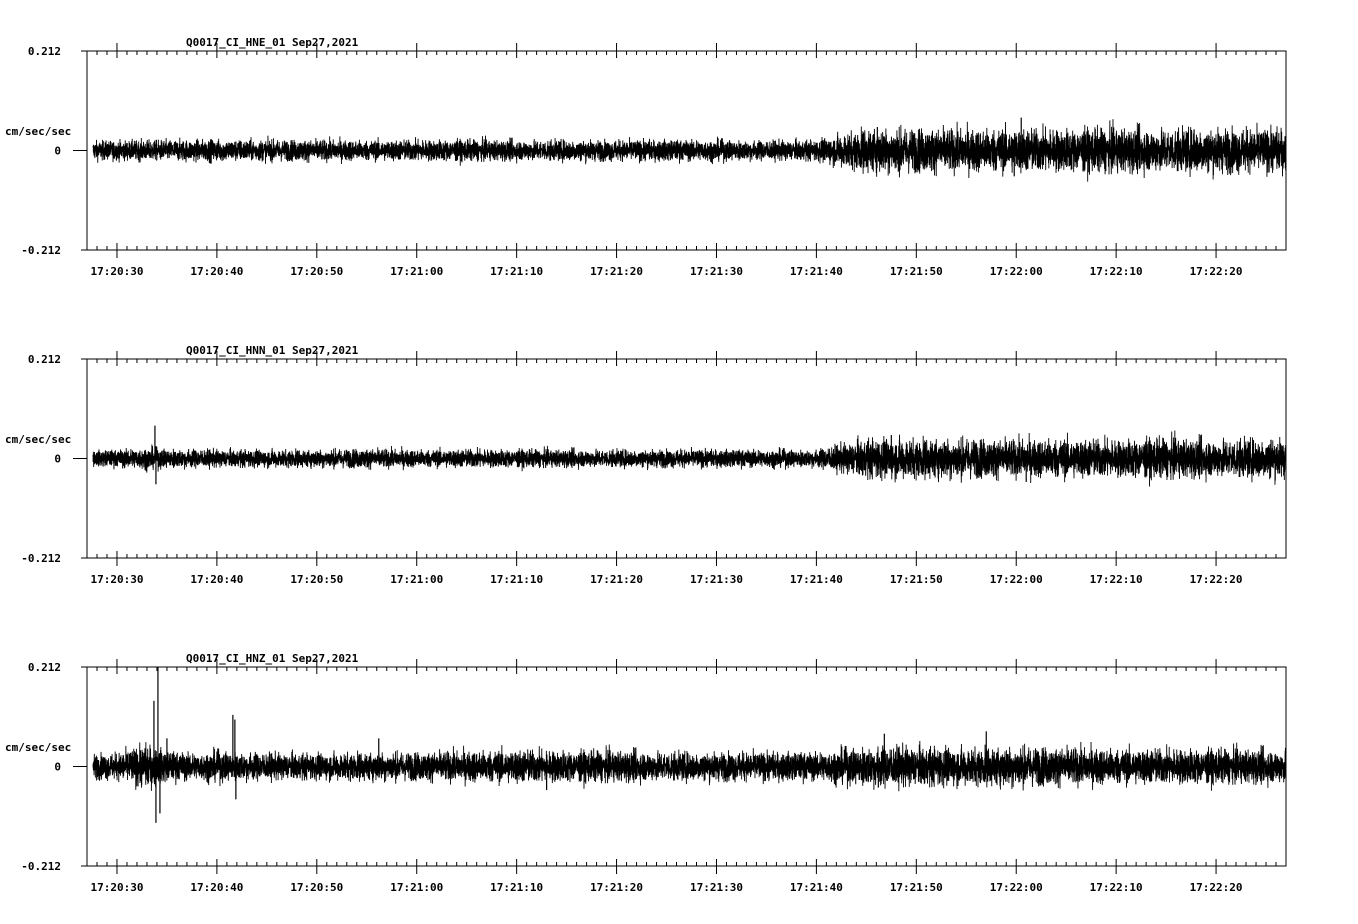  I want to click on panel-title: Q0017_CI_HNZ_01 Sep27,2021, so click(272, 658).